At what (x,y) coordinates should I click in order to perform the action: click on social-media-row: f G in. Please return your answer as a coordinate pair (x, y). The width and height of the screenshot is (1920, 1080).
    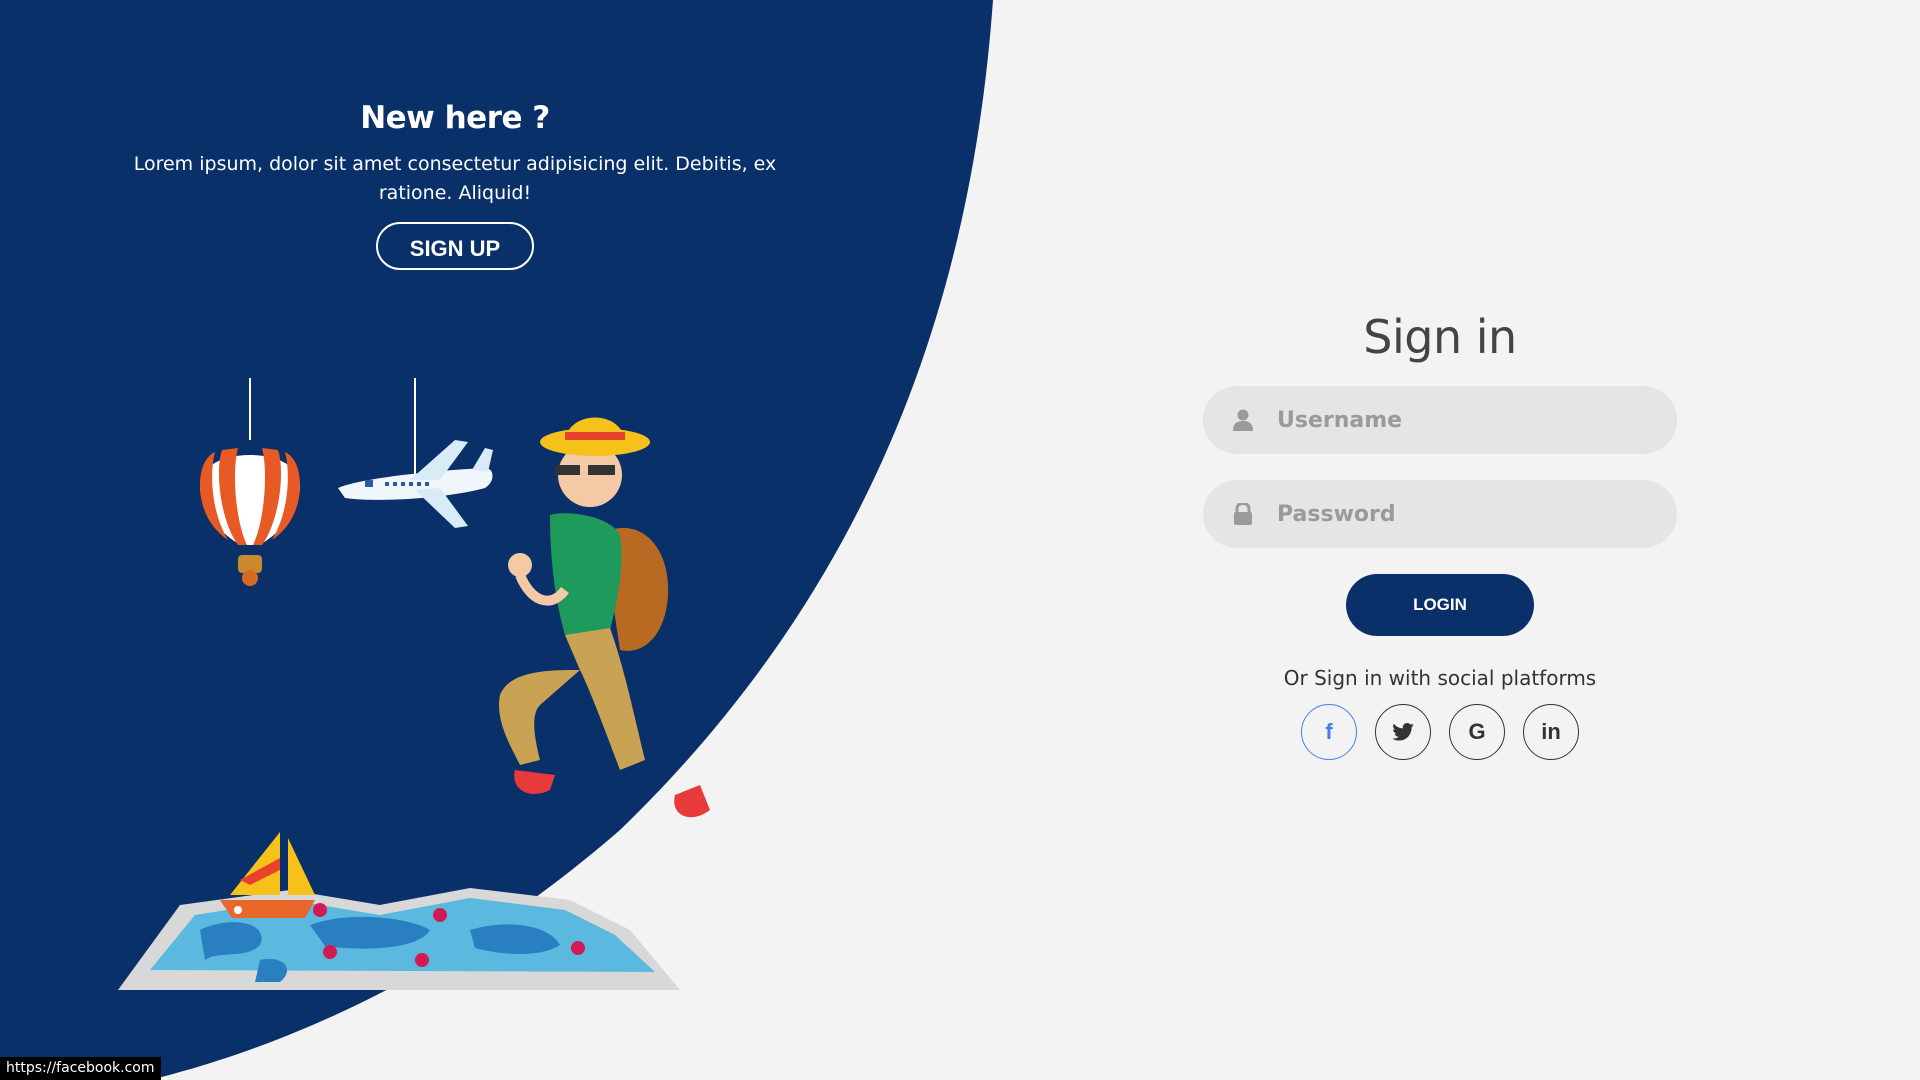
    Looking at the image, I should click on (1440, 732).